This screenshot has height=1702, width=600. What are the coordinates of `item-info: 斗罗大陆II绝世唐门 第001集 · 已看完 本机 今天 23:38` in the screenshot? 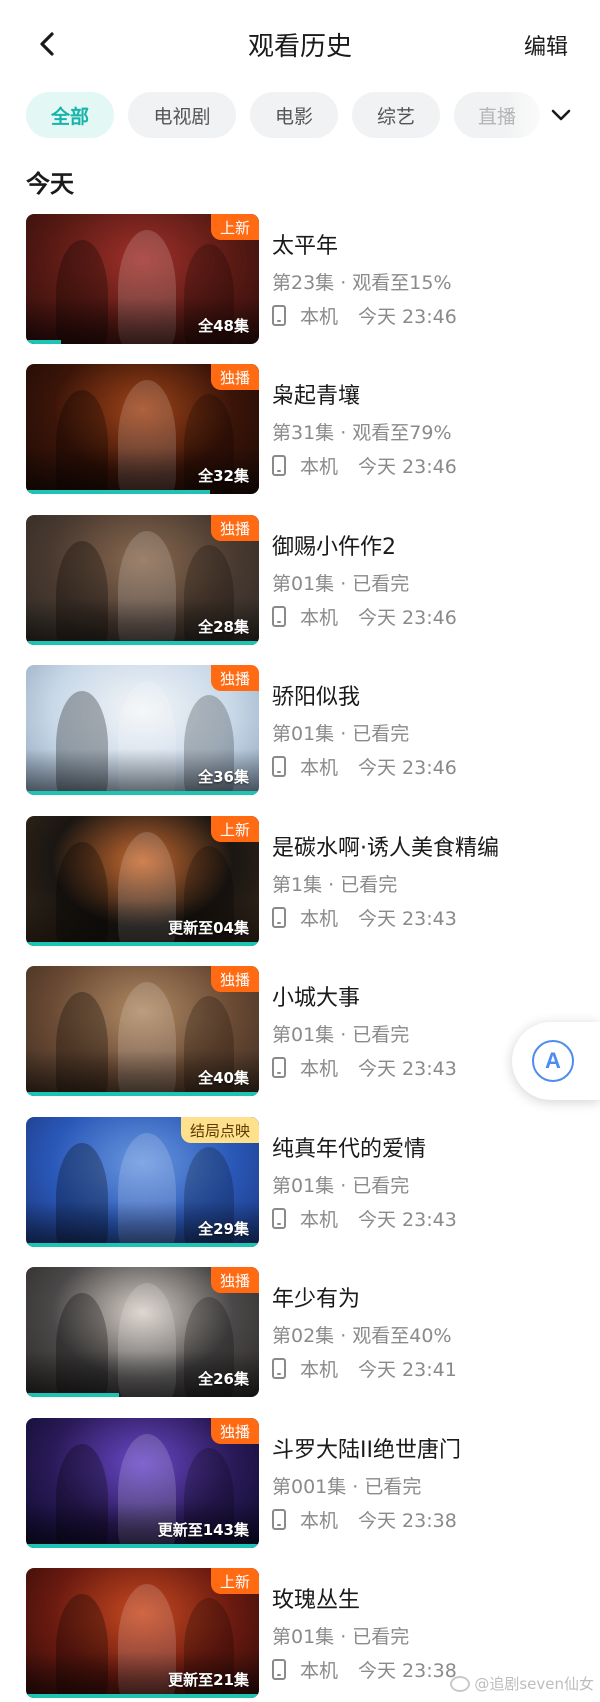 It's located at (432, 1483).